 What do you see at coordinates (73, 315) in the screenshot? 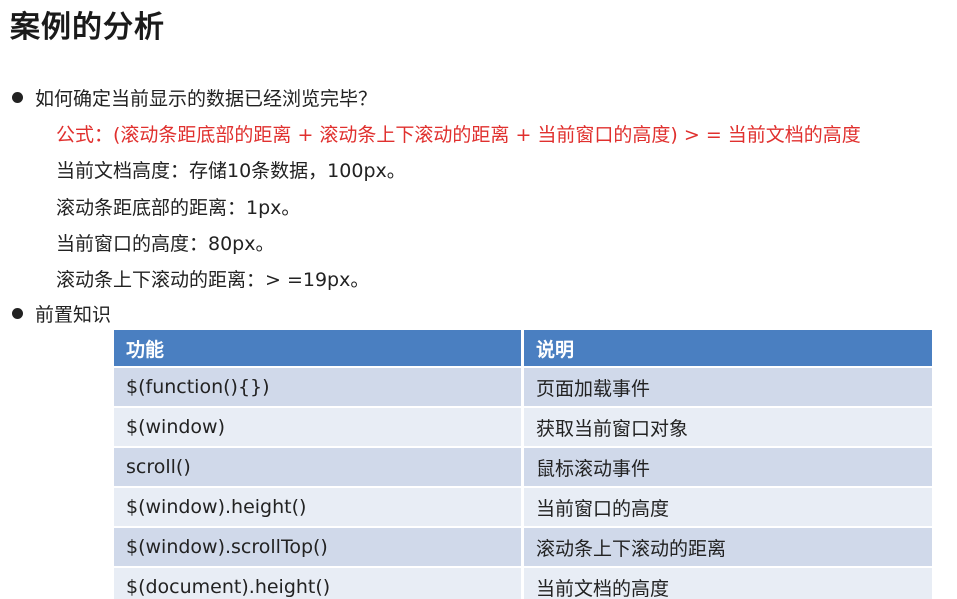
I see `bullet-text: 前置知识` at bounding box center [73, 315].